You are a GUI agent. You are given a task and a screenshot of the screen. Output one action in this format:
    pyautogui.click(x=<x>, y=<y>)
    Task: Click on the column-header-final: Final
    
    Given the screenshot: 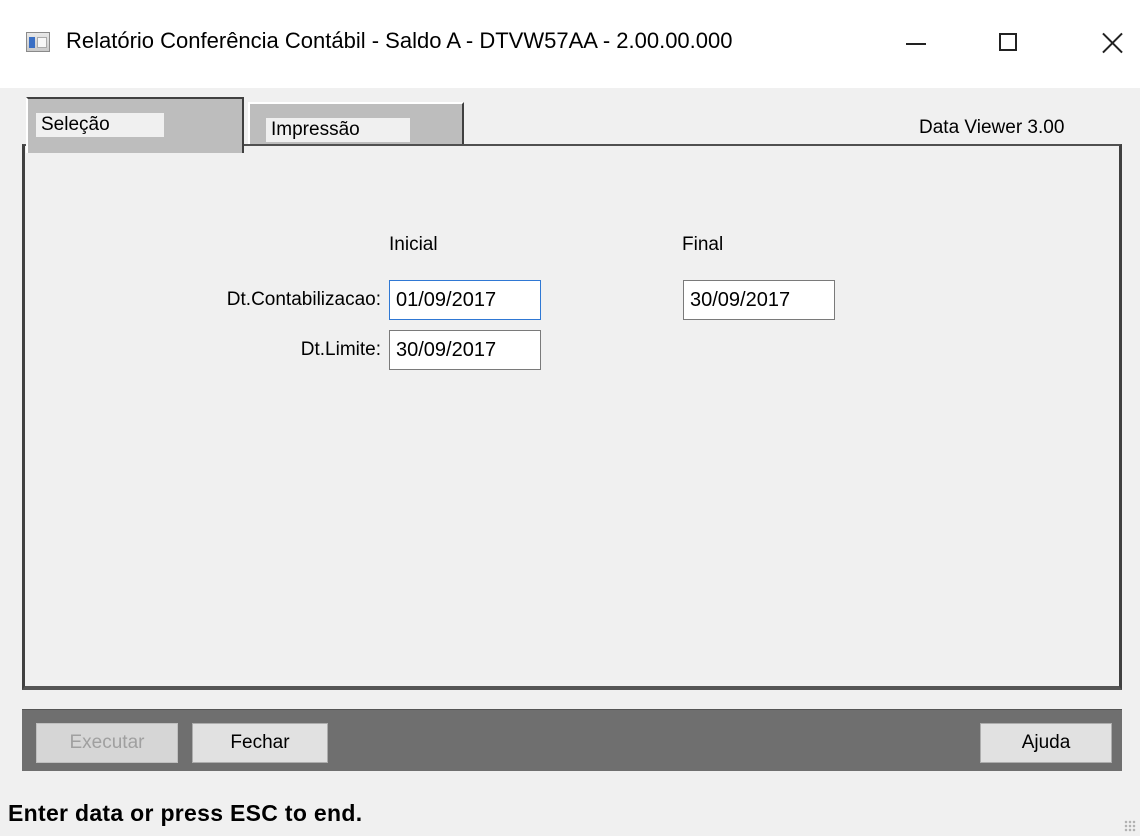 What is the action you would take?
    pyautogui.click(x=703, y=244)
    